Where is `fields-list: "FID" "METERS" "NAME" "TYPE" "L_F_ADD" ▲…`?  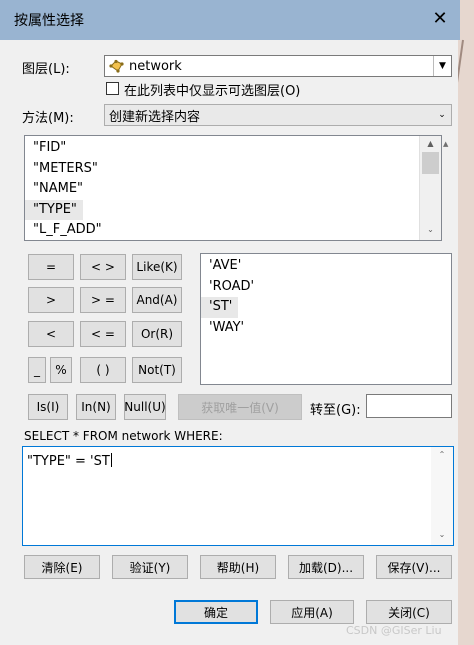
fields-list: "FID" "METERS" "NAME" "TYPE" "L_F_ADD" ▲… is located at coordinates (233, 188).